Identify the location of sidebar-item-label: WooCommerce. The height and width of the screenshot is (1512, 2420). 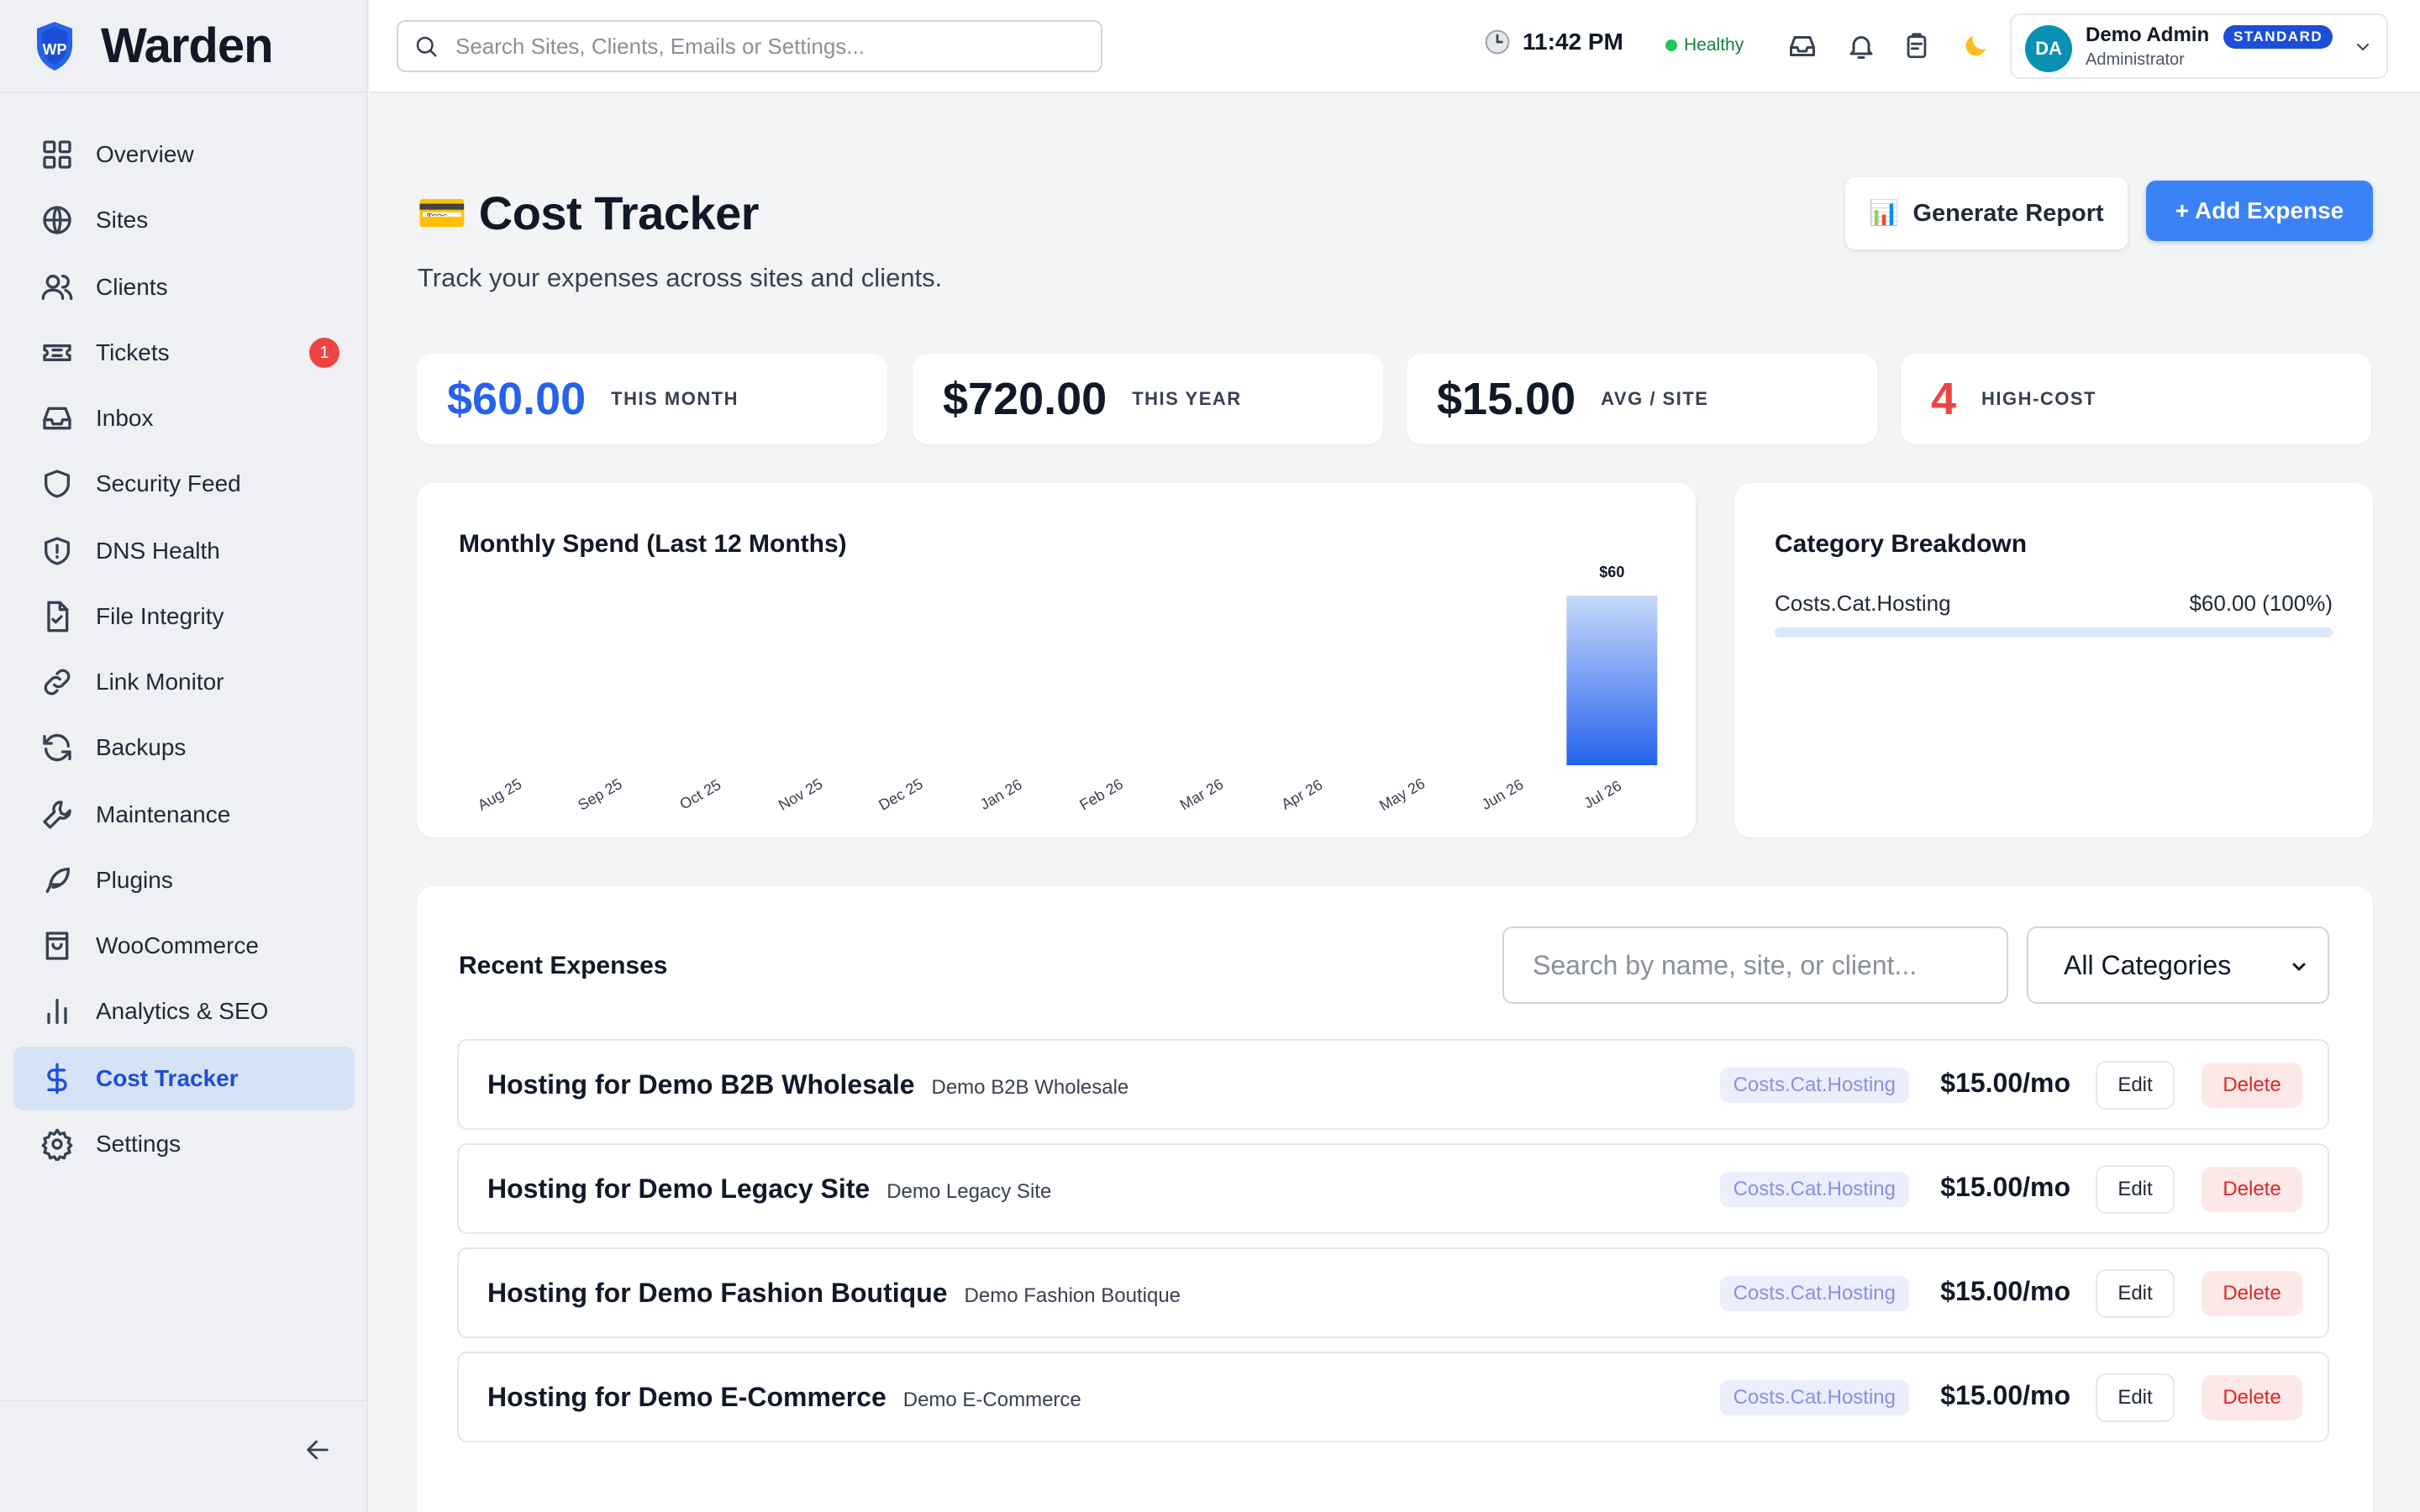
(177, 945).